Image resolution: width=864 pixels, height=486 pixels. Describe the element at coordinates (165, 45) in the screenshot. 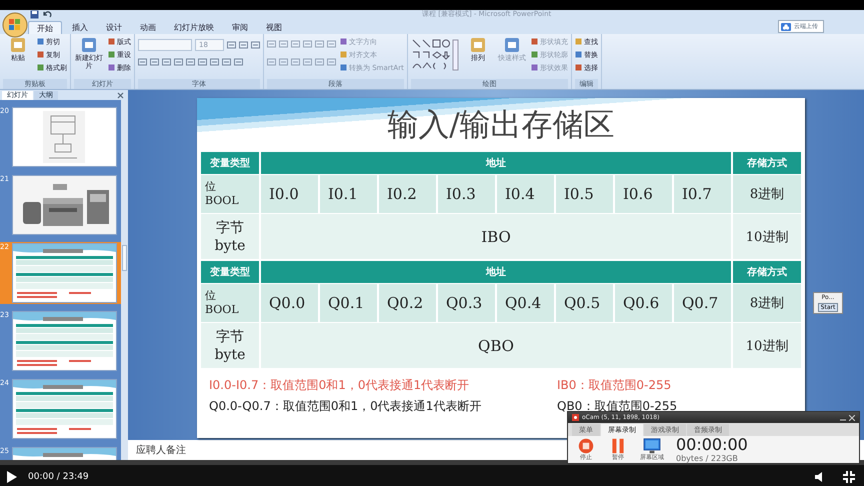

I see `font-name-field` at that location.